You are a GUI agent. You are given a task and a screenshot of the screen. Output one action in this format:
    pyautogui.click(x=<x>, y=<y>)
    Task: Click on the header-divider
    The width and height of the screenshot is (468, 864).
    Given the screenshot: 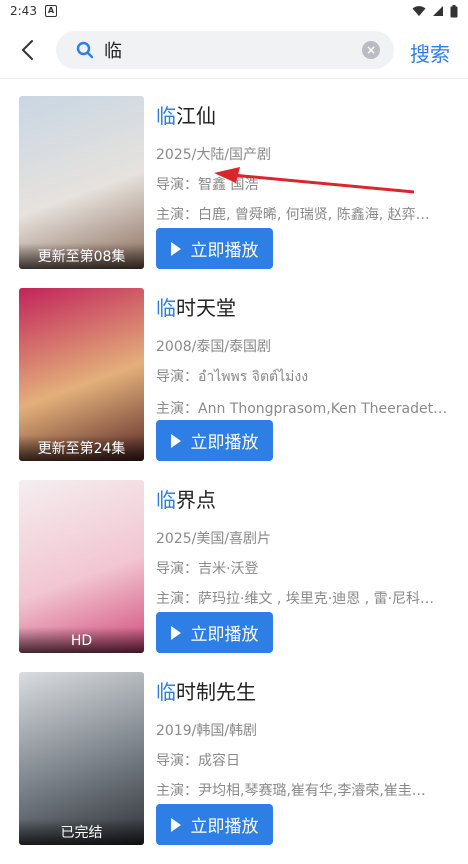 What is the action you would take?
    pyautogui.click(x=234, y=78)
    